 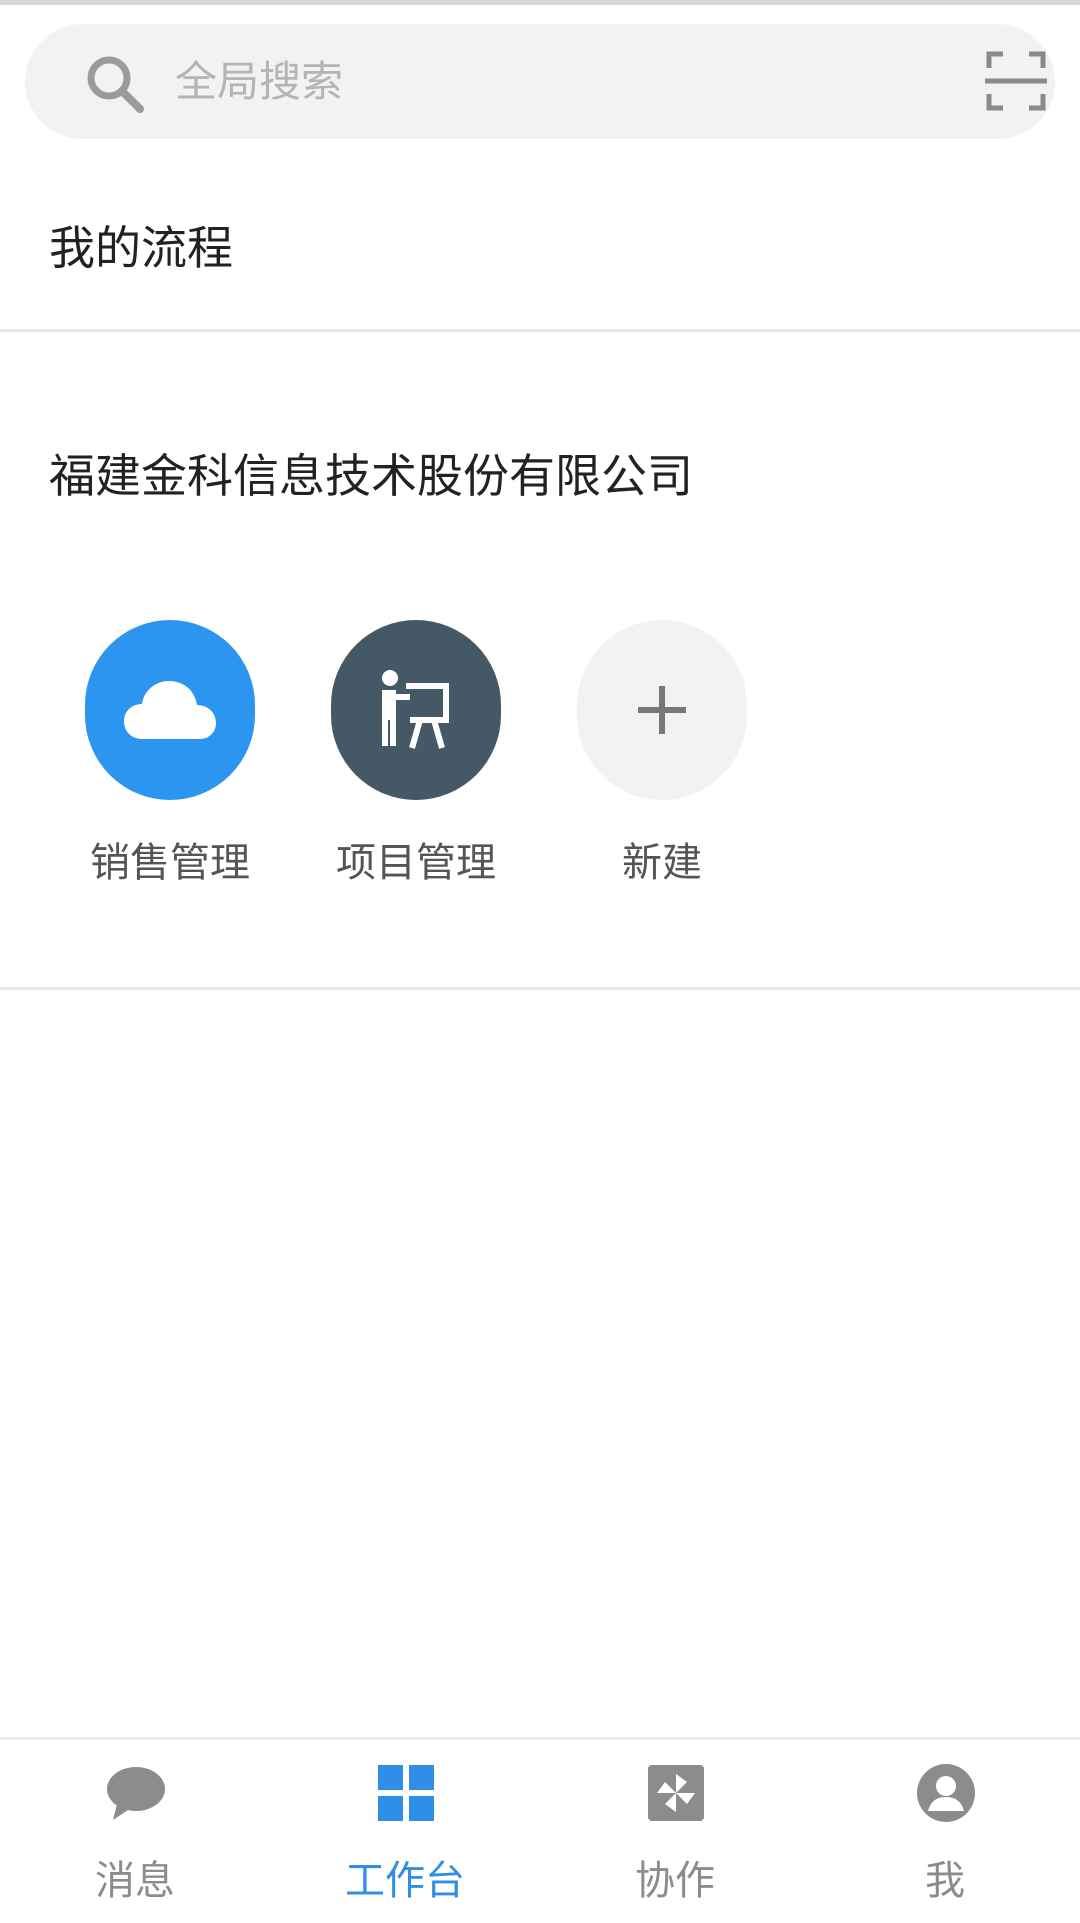 What do you see at coordinates (259, 81) in the screenshot?
I see `search-input: 全局搜索` at bounding box center [259, 81].